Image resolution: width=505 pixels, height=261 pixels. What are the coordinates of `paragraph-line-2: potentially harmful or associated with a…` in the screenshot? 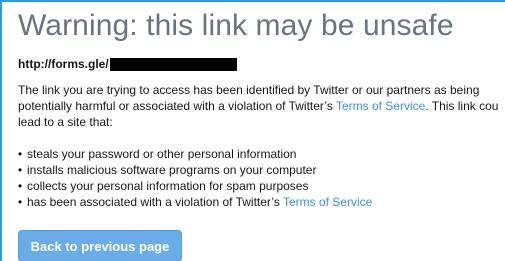 It's located at (261, 106).